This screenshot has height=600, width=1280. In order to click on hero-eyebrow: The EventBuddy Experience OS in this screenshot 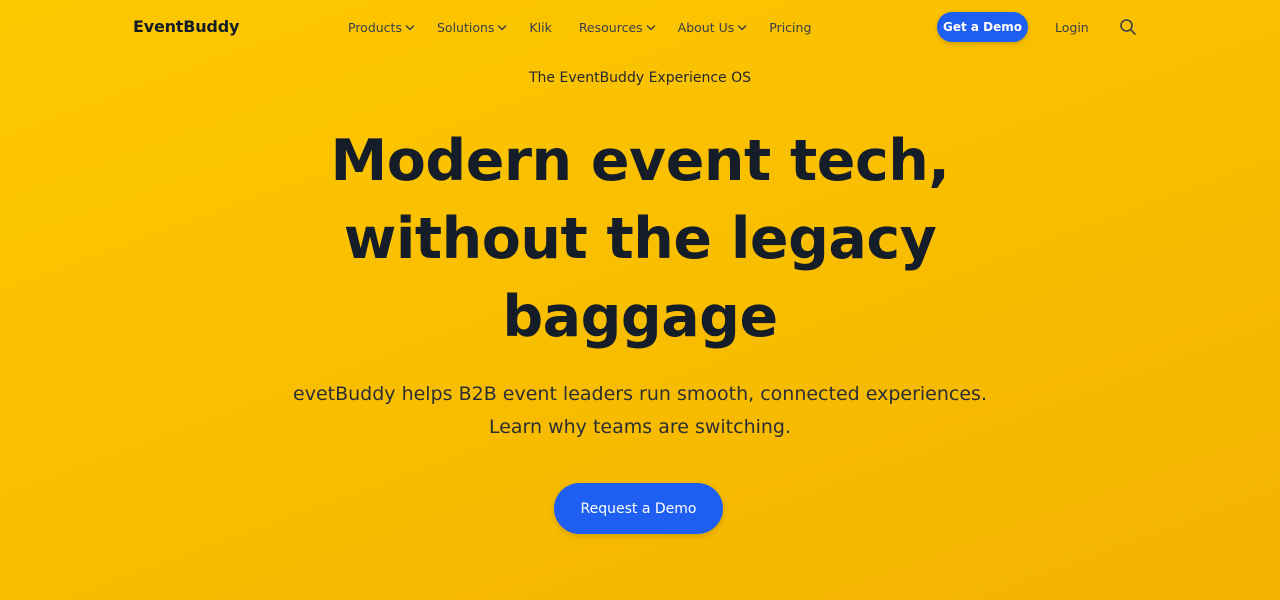, I will do `click(639, 78)`.